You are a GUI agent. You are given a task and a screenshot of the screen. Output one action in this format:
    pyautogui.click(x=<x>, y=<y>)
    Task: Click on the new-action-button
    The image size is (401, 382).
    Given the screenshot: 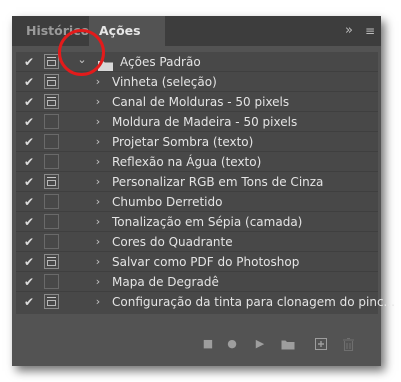 What is the action you would take?
    pyautogui.click(x=321, y=344)
    